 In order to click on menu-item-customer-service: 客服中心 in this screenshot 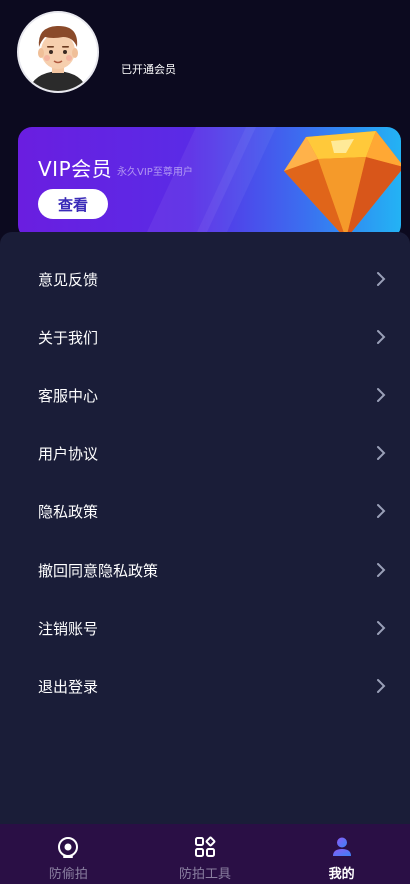, I will do `click(205, 395)`.